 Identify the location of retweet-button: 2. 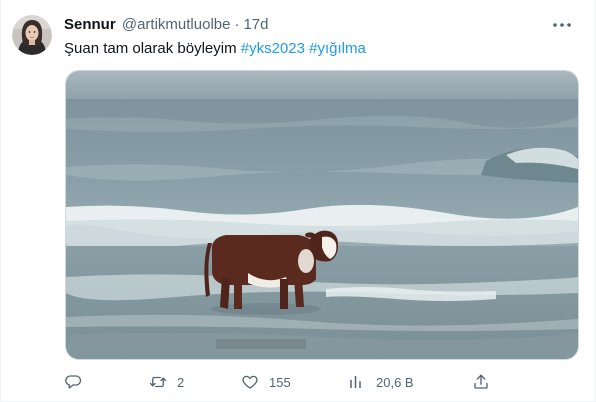
(166, 382).